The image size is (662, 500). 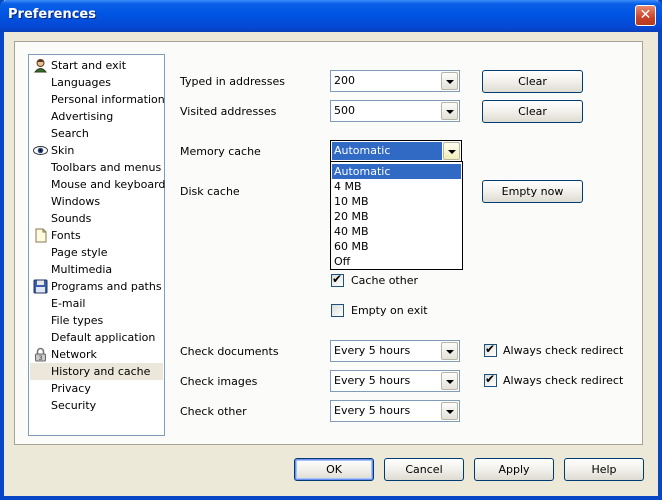 I want to click on empty-on-exit-label: Empty on exit, so click(x=389, y=310).